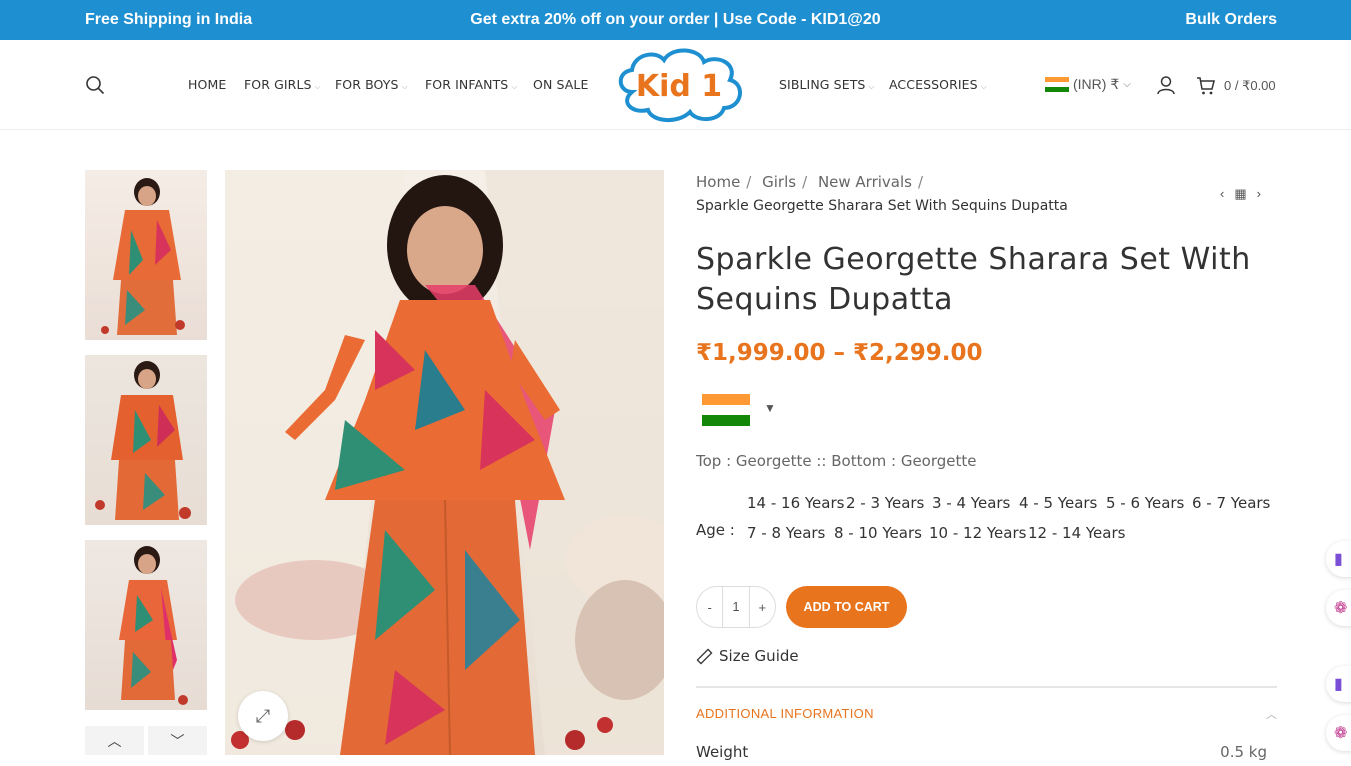 The image size is (1351, 766). What do you see at coordinates (786, 533) in the screenshot?
I see `age-option: 7 - 8 Years` at bounding box center [786, 533].